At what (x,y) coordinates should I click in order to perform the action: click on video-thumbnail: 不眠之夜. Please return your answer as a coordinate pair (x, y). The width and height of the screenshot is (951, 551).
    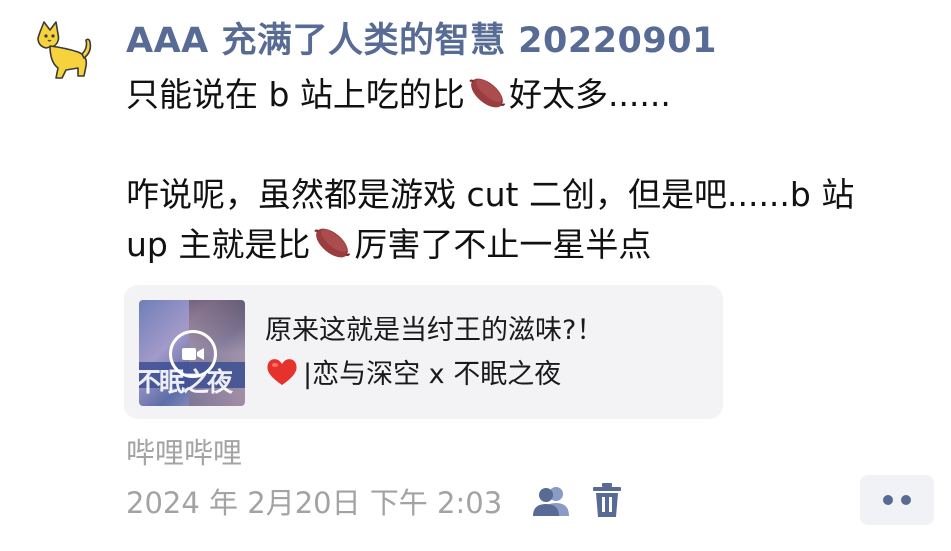
    Looking at the image, I should click on (192, 353).